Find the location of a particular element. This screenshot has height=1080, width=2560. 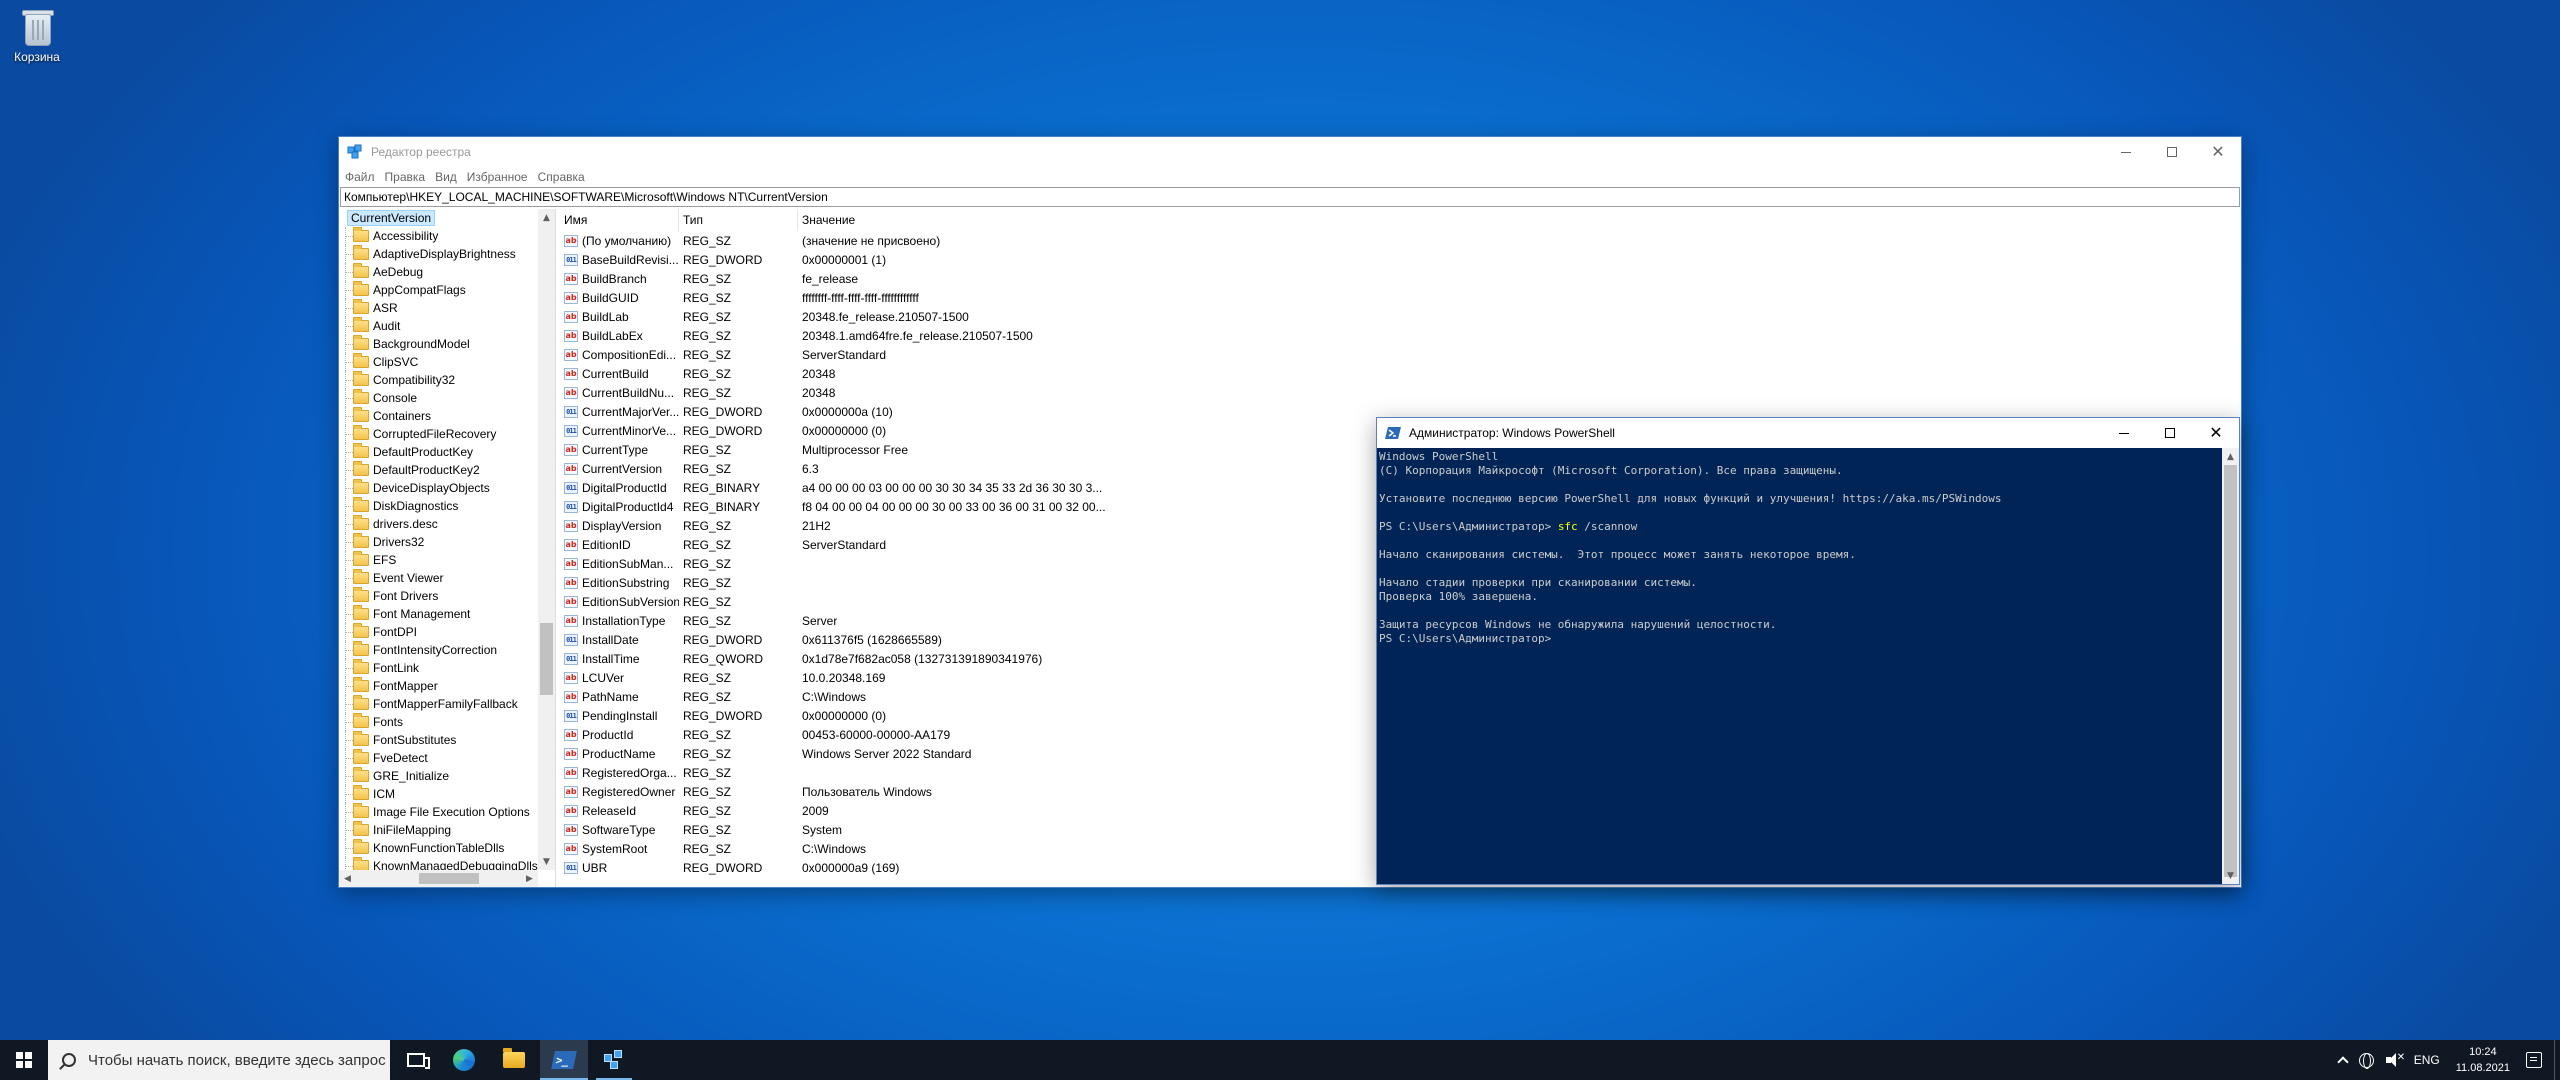

tree-item: Font Management is located at coordinates (438, 614).